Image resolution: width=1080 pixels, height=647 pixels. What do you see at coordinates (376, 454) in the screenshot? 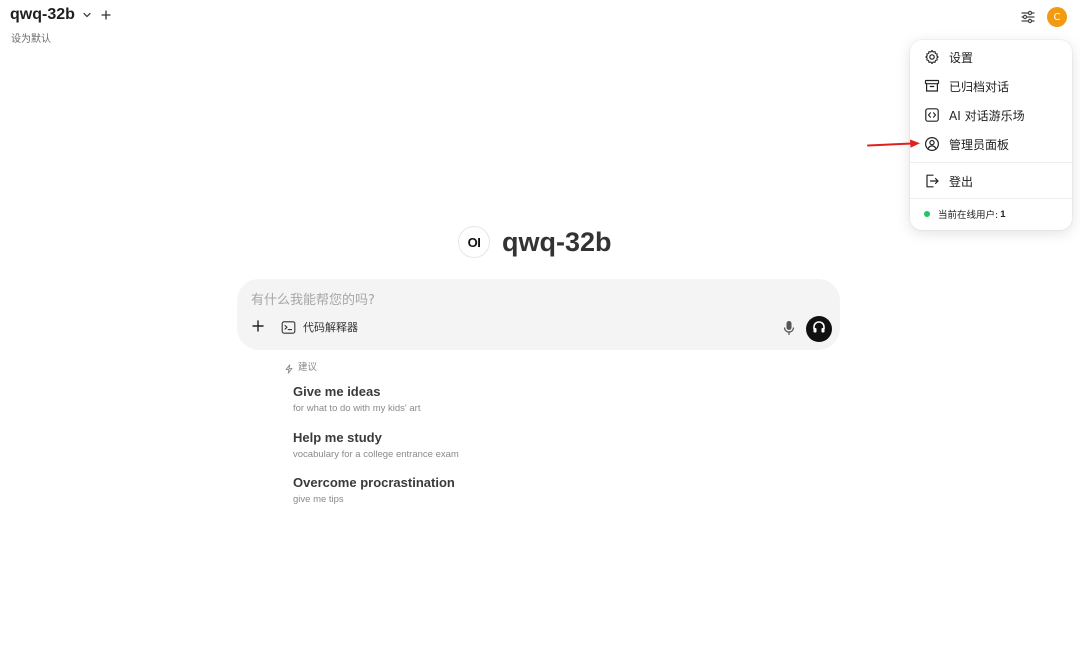
I see `suggestion-subtitle: vocabulary for a college entrance exam` at bounding box center [376, 454].